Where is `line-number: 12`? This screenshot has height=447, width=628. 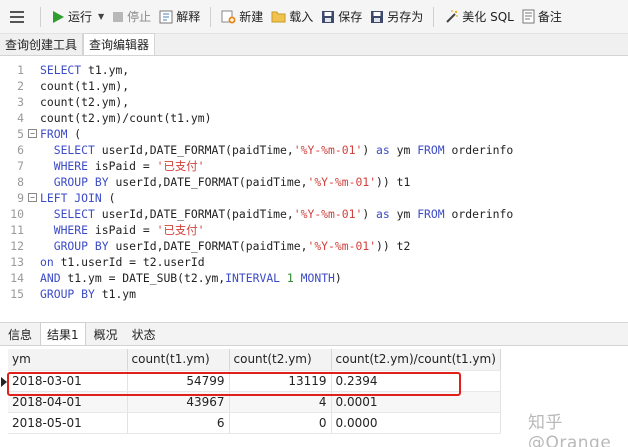
line-number: 12 is located at coordinates (17, 246).